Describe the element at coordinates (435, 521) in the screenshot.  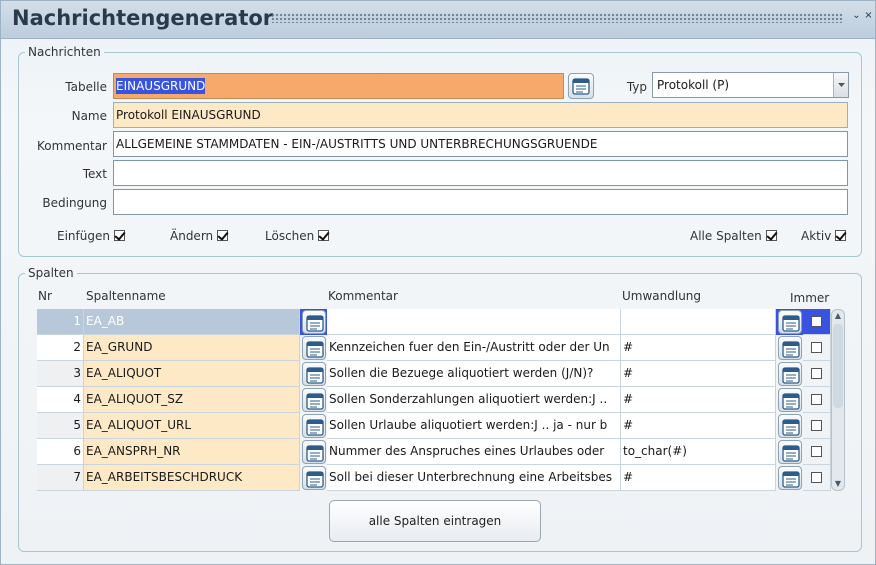
I see `alle-spalten-eintragen-button: alle Spalten eintragen` at that location.